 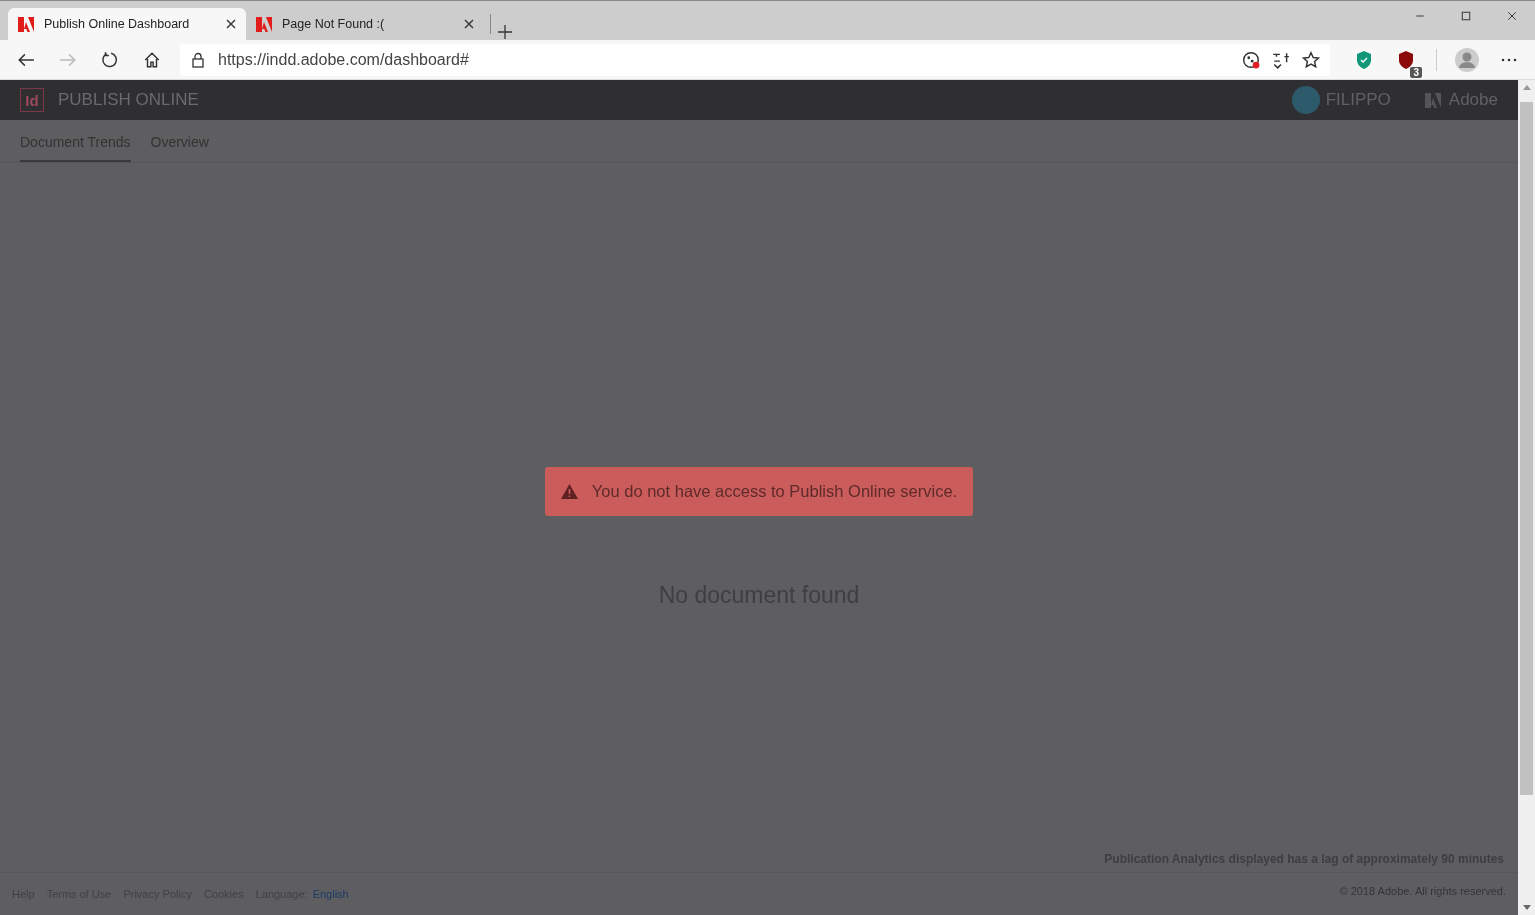 What do you see at coordinates (127, 24) in the screenshot?
I see `browser-tab: Publish Online Dashboard` at bounding box center [127, 24].